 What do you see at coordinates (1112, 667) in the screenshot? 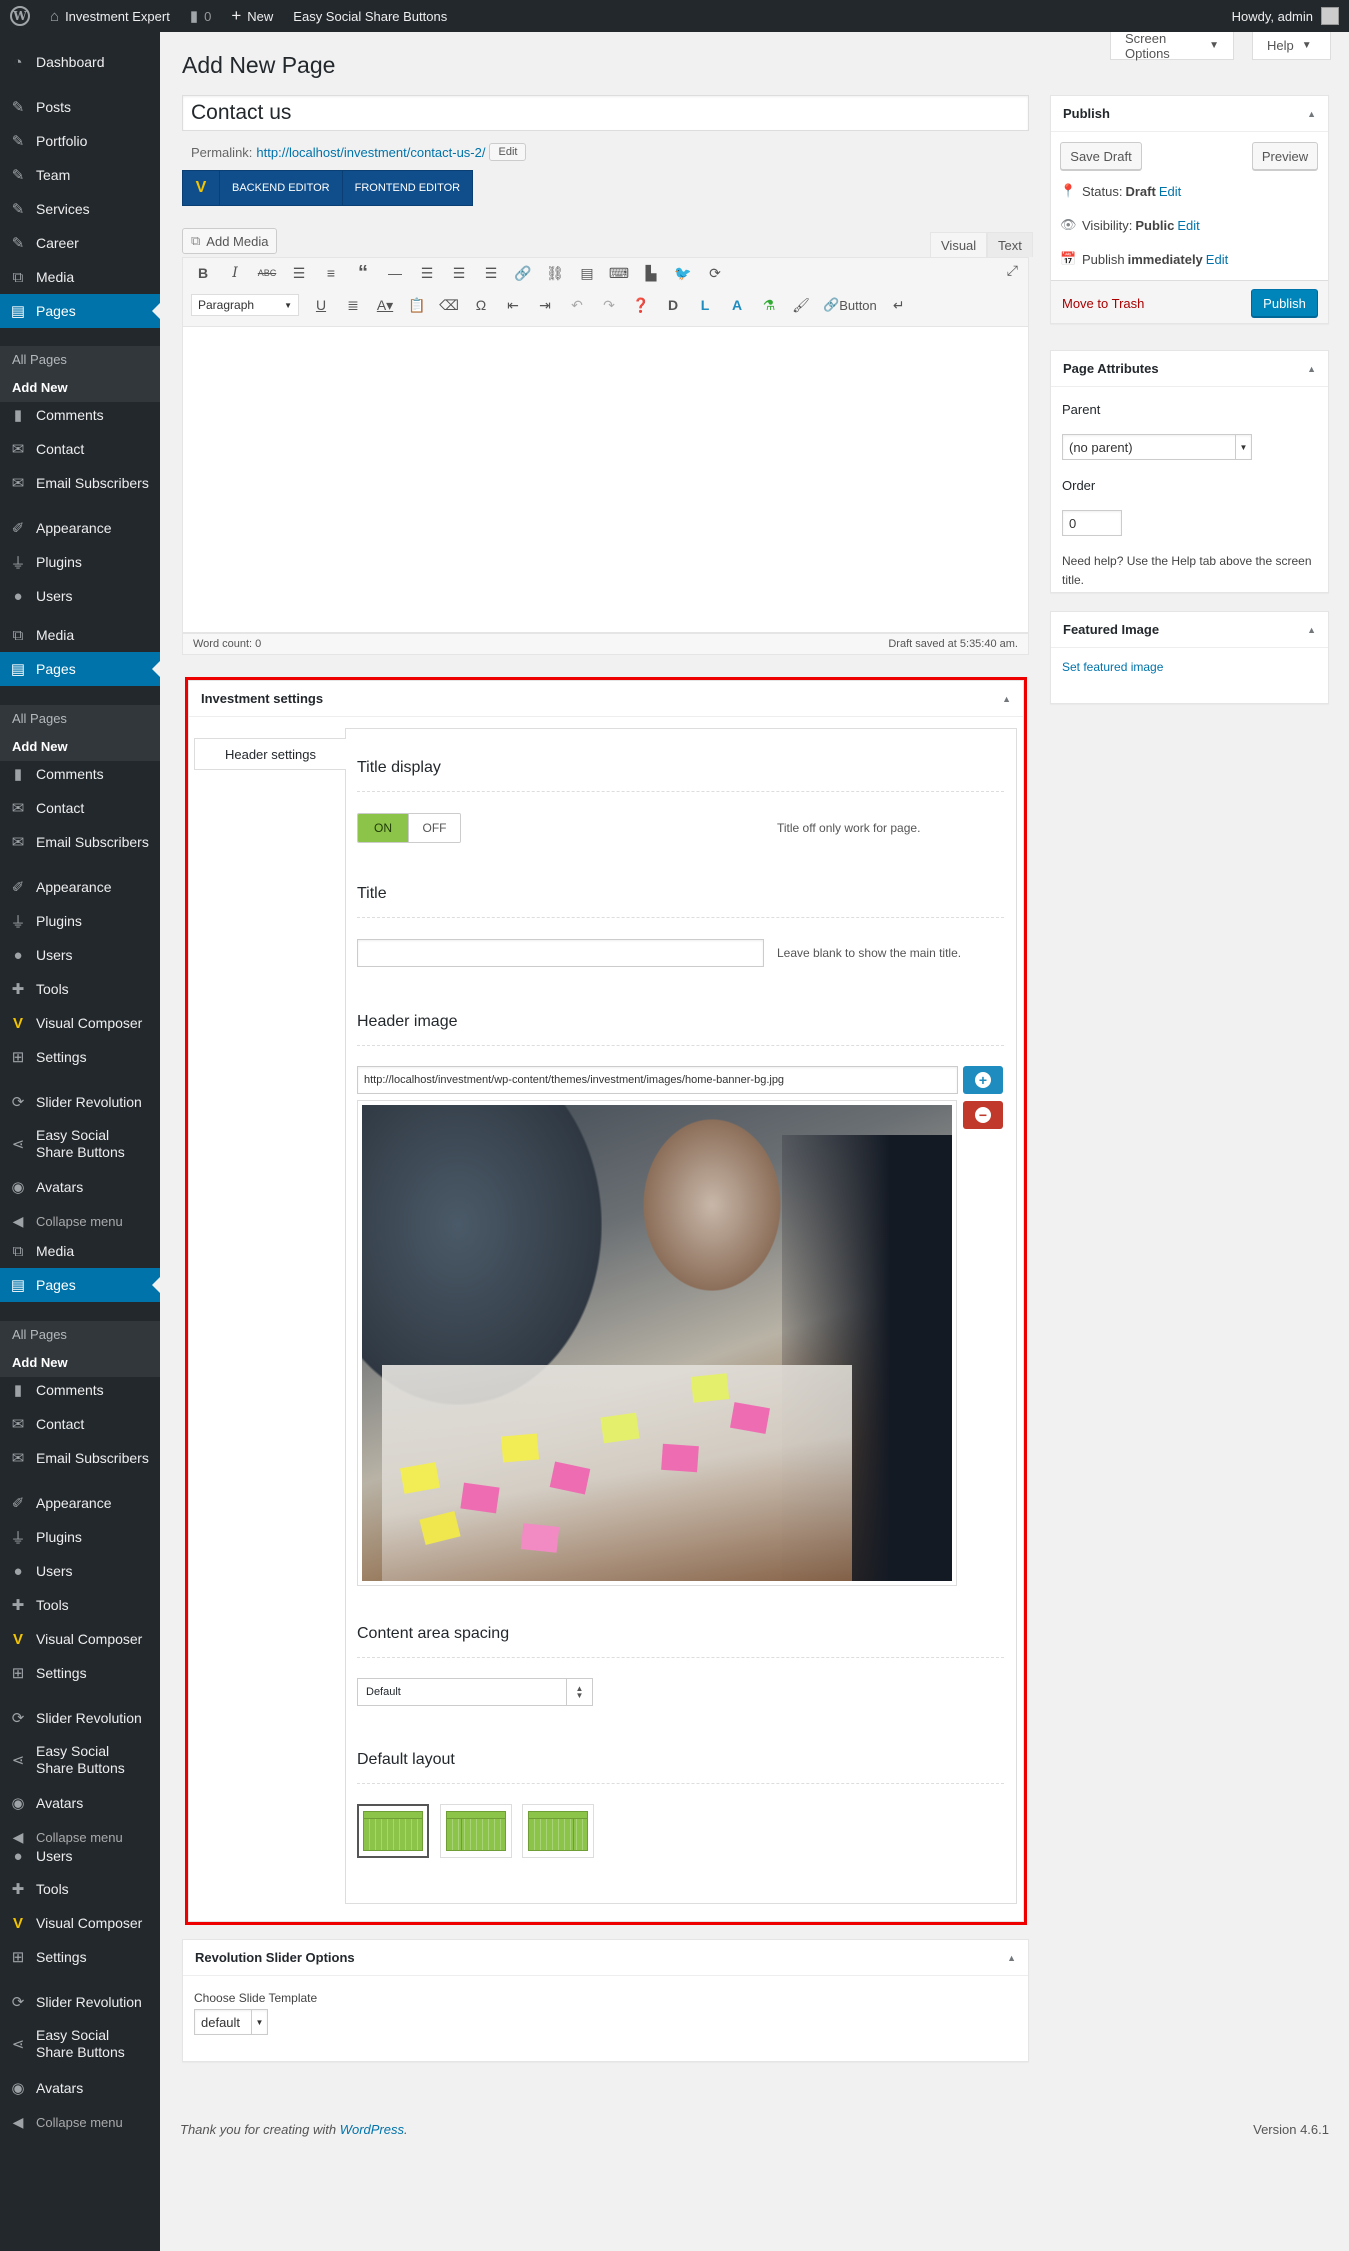
I see `set-featured-image-link: Set featured image` at bounding box center [1112, 667].